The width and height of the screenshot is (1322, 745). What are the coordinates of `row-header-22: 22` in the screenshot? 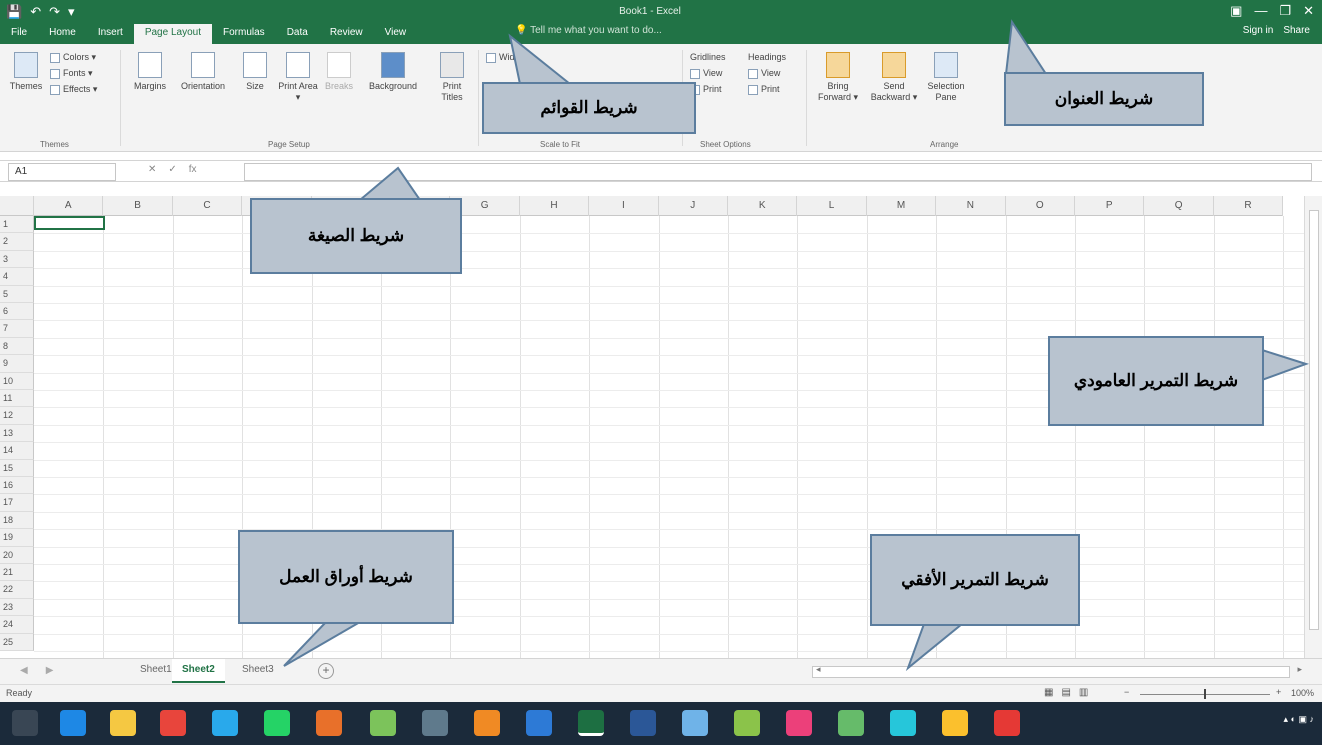 It's located at (17, 590).